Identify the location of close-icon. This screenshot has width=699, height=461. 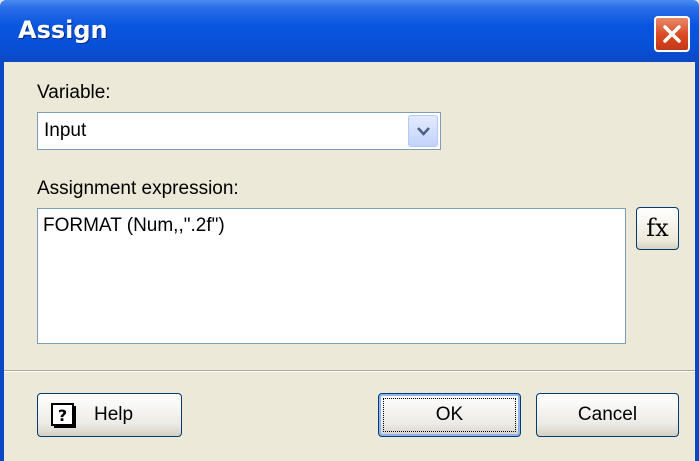
(672, 34).